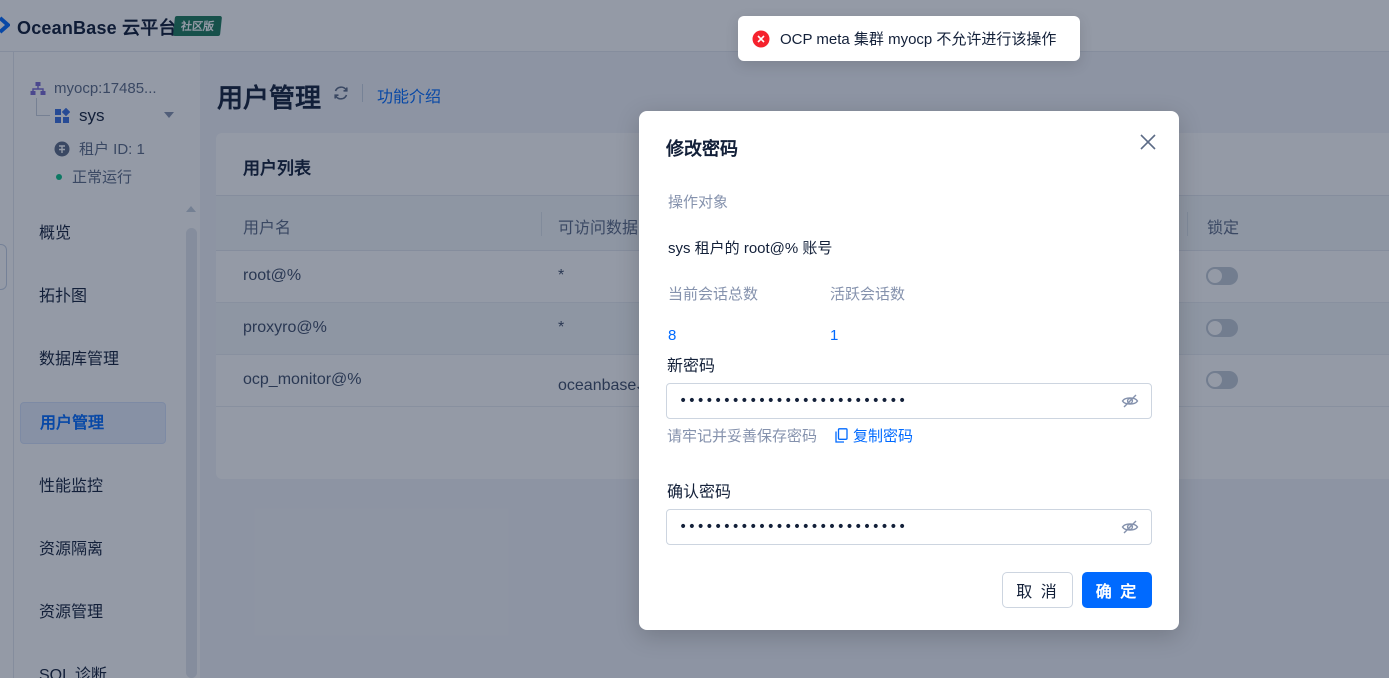 The width and height of the screenshot is (1389, 678). What do you see at coordinates (868, 294) in the screenshot?
I see `active-sessions-label: 活跃会话数` at bounding box center [868, 294].